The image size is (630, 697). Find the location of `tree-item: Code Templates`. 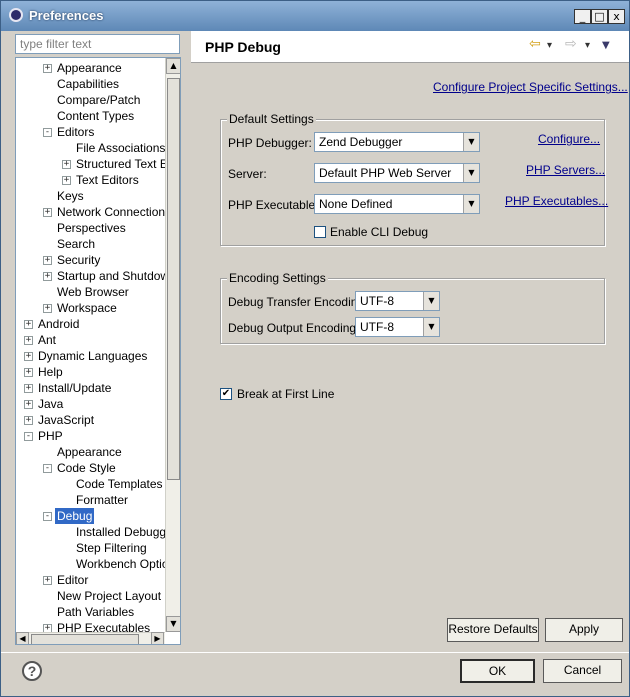

tree-item: Code Templates is located at coordinates (91, 484).